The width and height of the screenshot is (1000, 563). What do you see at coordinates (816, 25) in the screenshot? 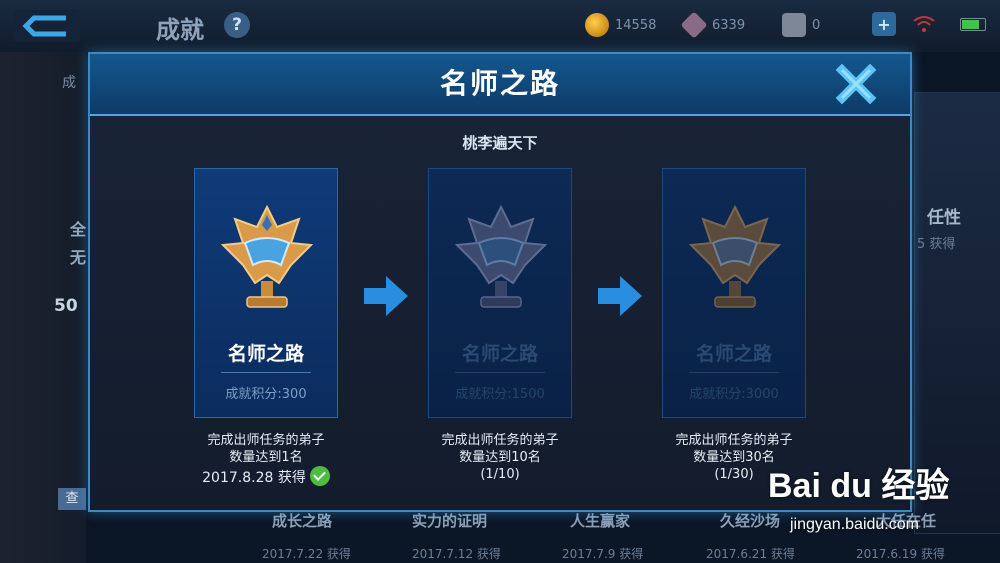
I see `coupon-value: 0` at bounding box center [816, 25].